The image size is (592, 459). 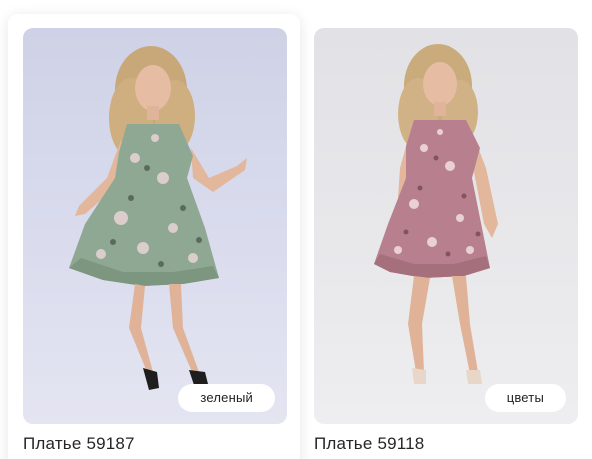 What do you see at coordinates (79, 444) in the screenshot?
I see `product-title: Платье 59187` at bounding box center [79, 444].